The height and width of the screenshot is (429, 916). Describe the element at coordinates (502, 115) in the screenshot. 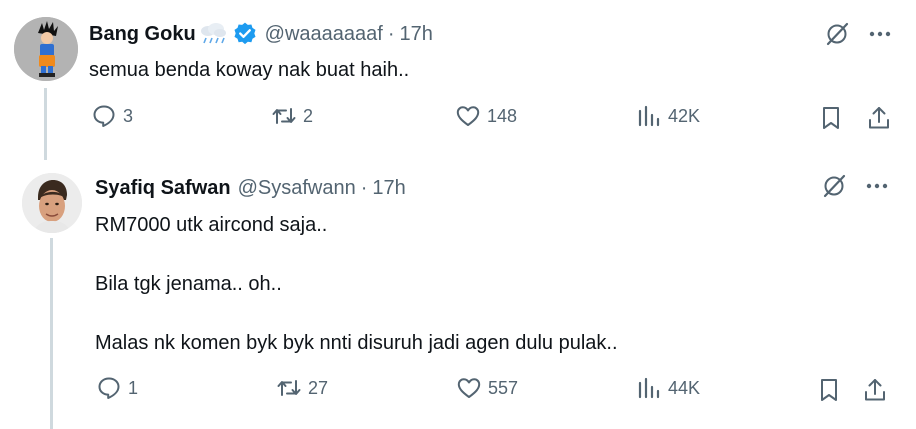

I see `like-count: 148` at that location.